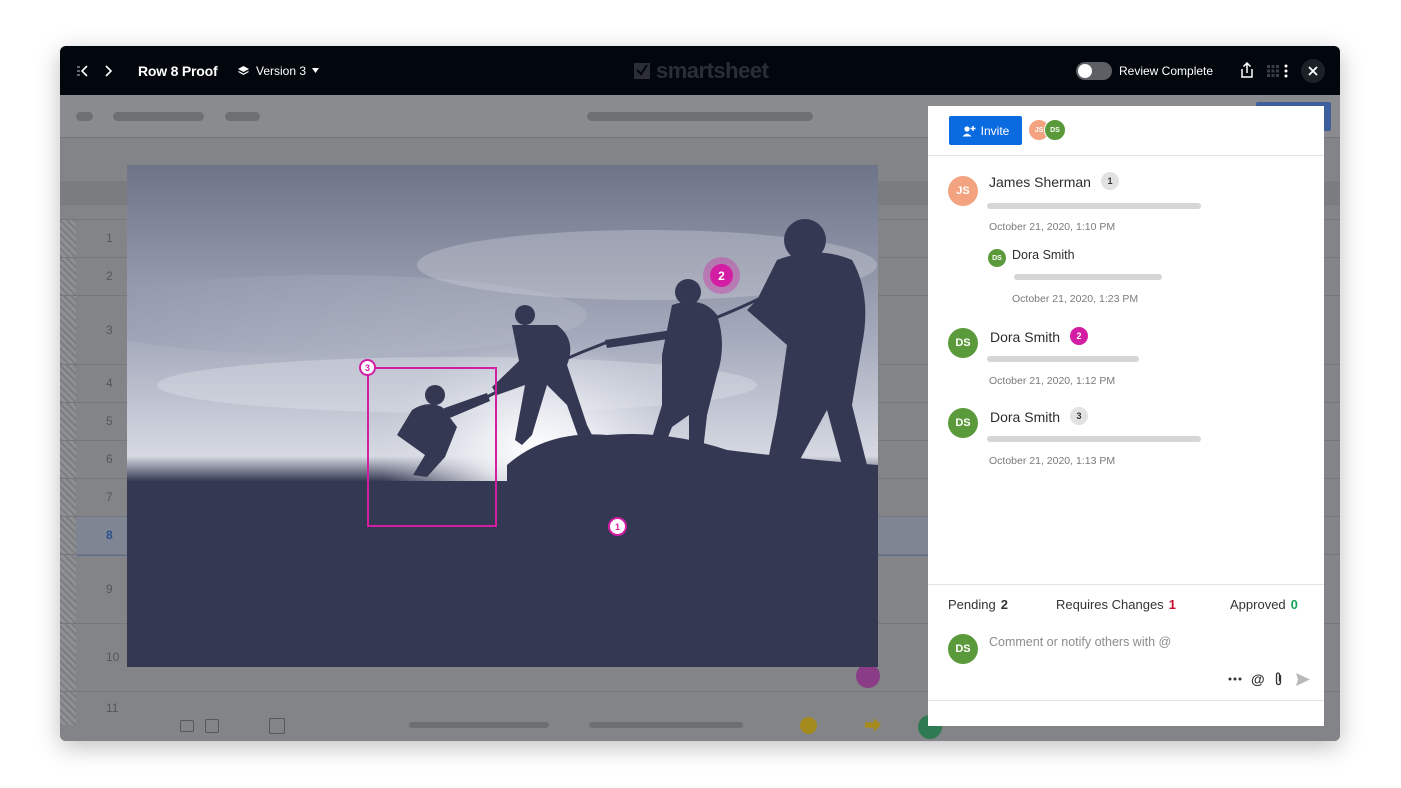  I want to click on more-vertical-icon, so click(1286, 70).